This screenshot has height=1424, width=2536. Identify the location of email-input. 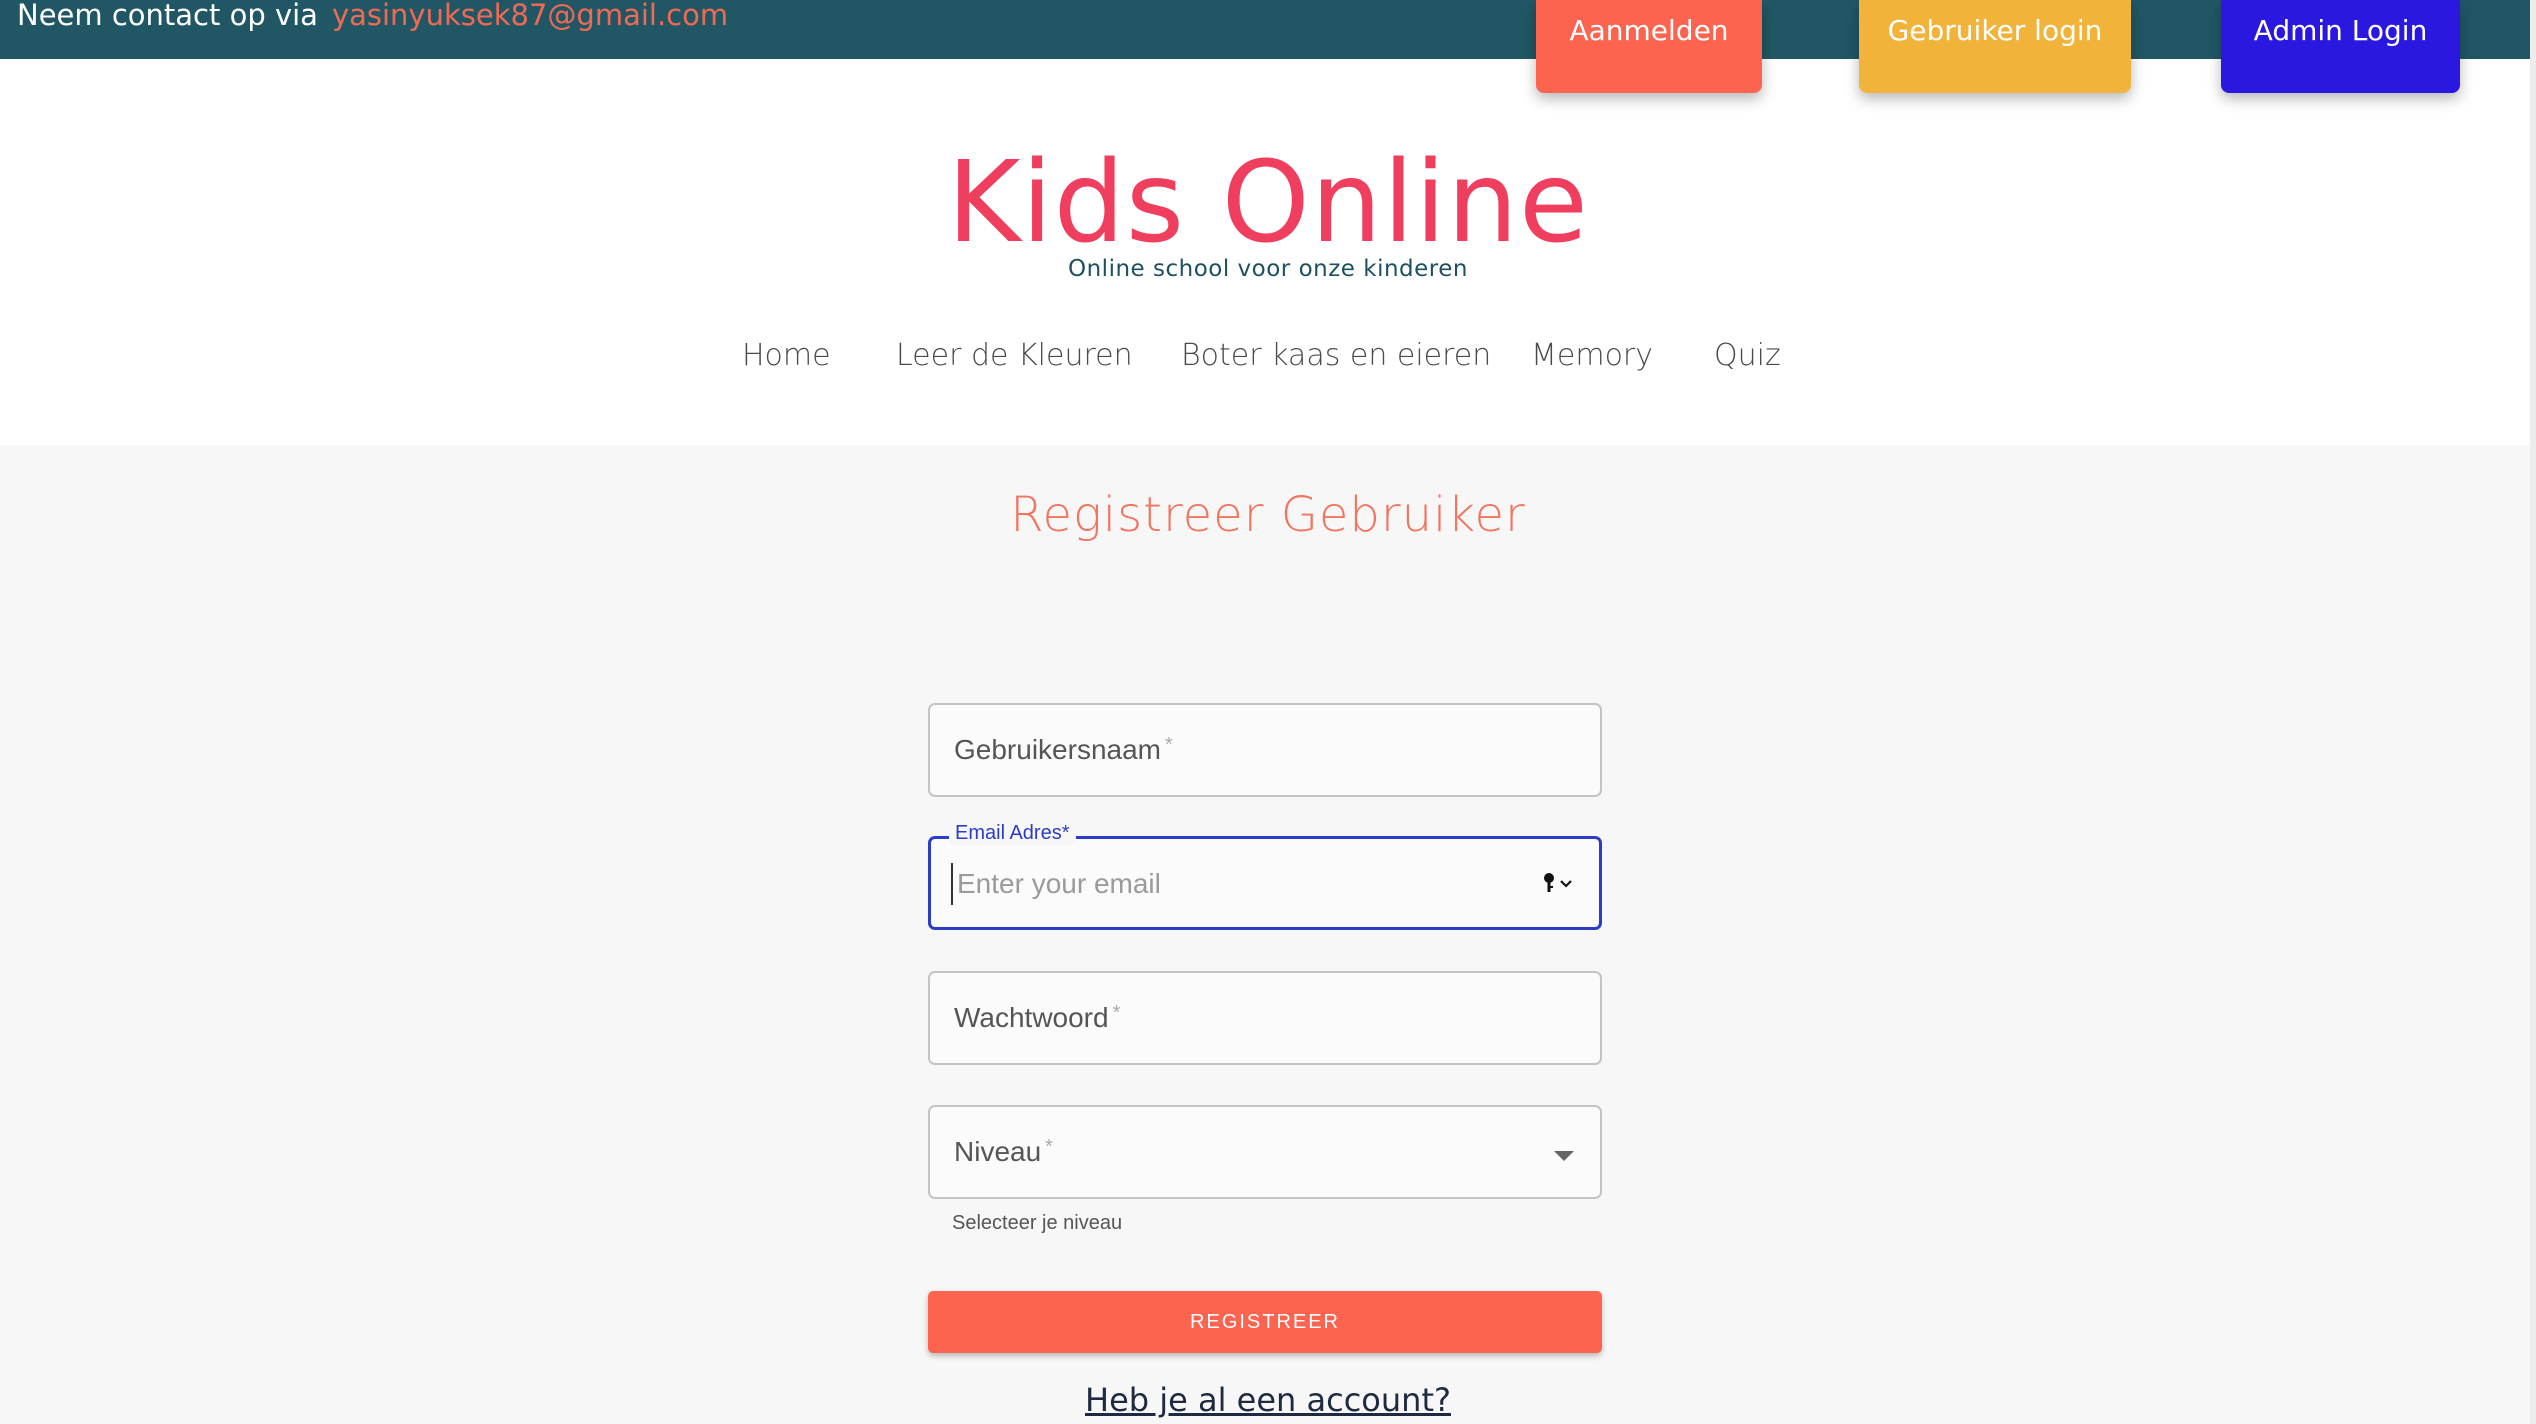
(1235, 884).